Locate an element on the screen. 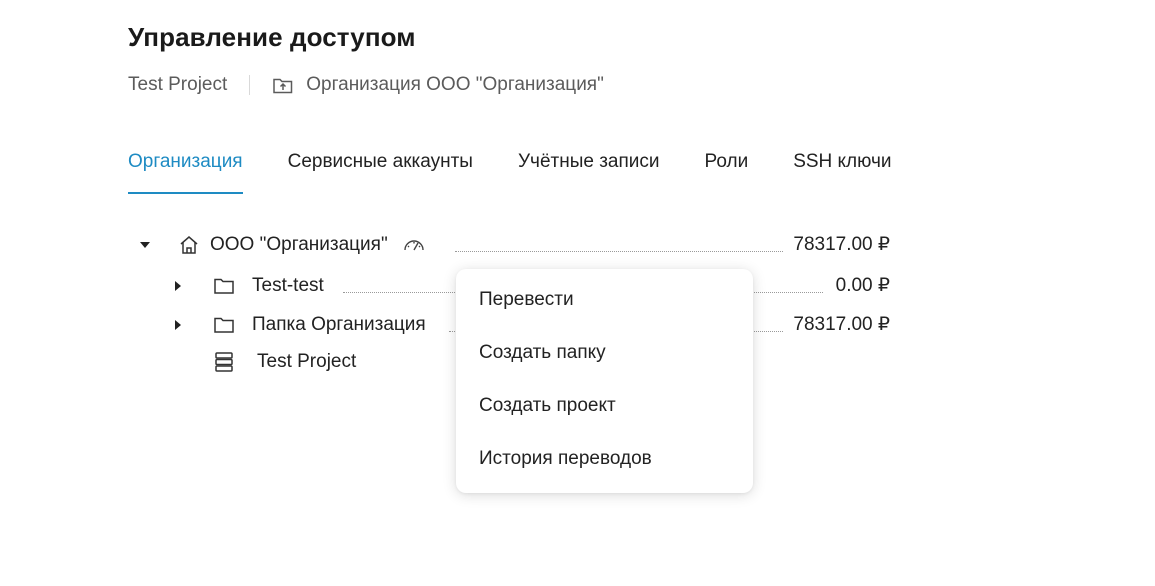 The width and height of the screenshot is (1155, 586). tree-row: Test-test is located at coordinates (247, 286).